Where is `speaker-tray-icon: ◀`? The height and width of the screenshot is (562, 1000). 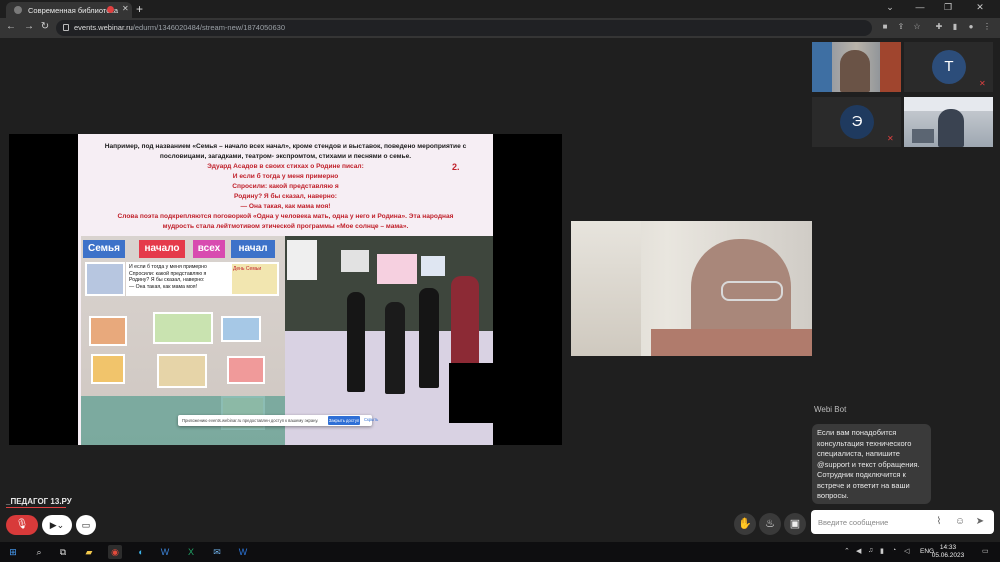
speaker-tray-icon: ◀ is located at coordinates (858, 551).